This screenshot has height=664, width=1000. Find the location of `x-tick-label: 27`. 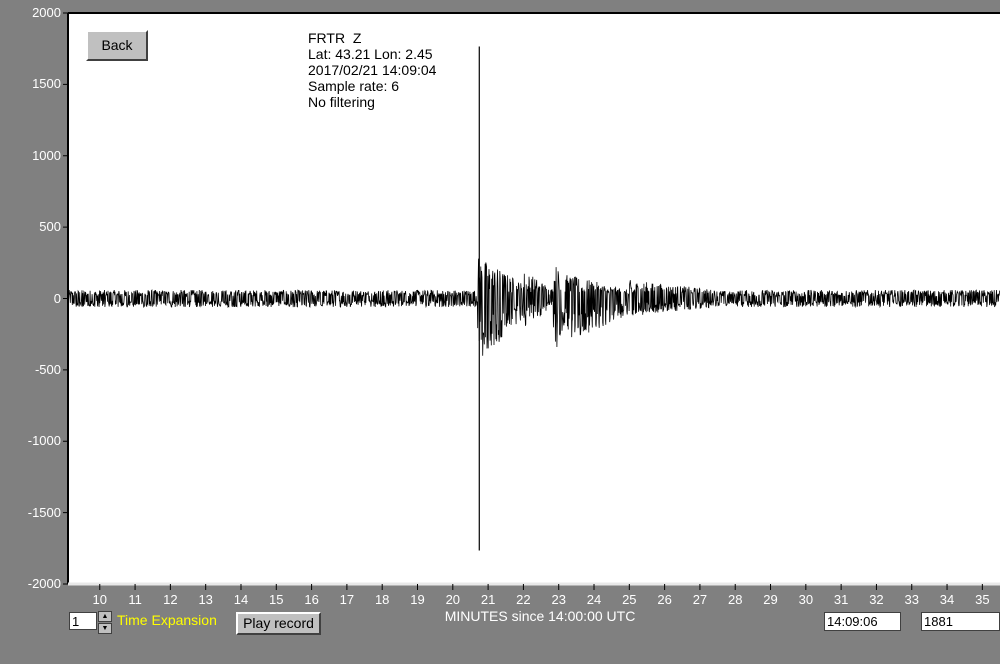

x-tick-label: 27 is located at coordinates (700, 599).